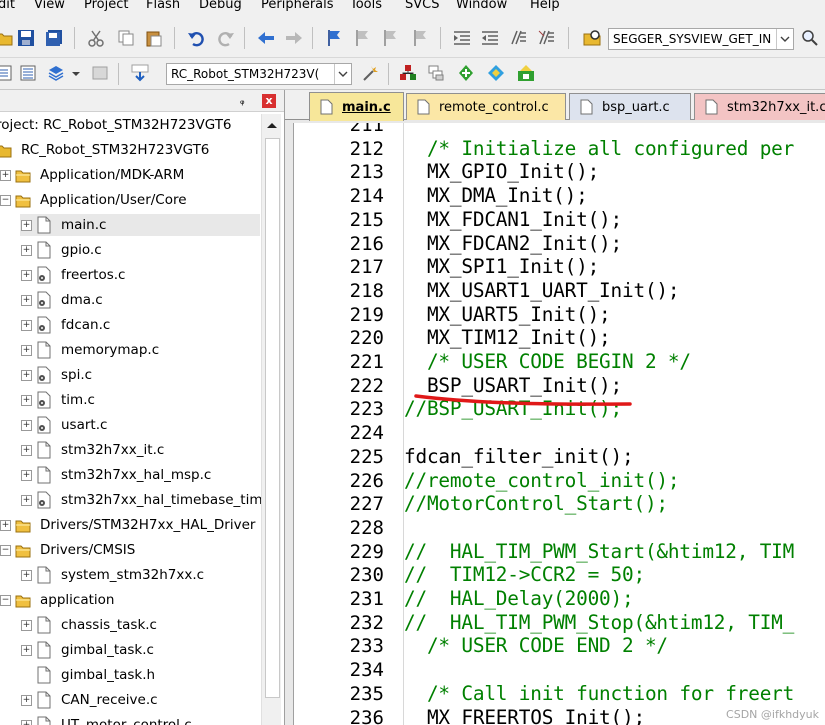  I want to click on tree-item: − application, so click(57, 600).